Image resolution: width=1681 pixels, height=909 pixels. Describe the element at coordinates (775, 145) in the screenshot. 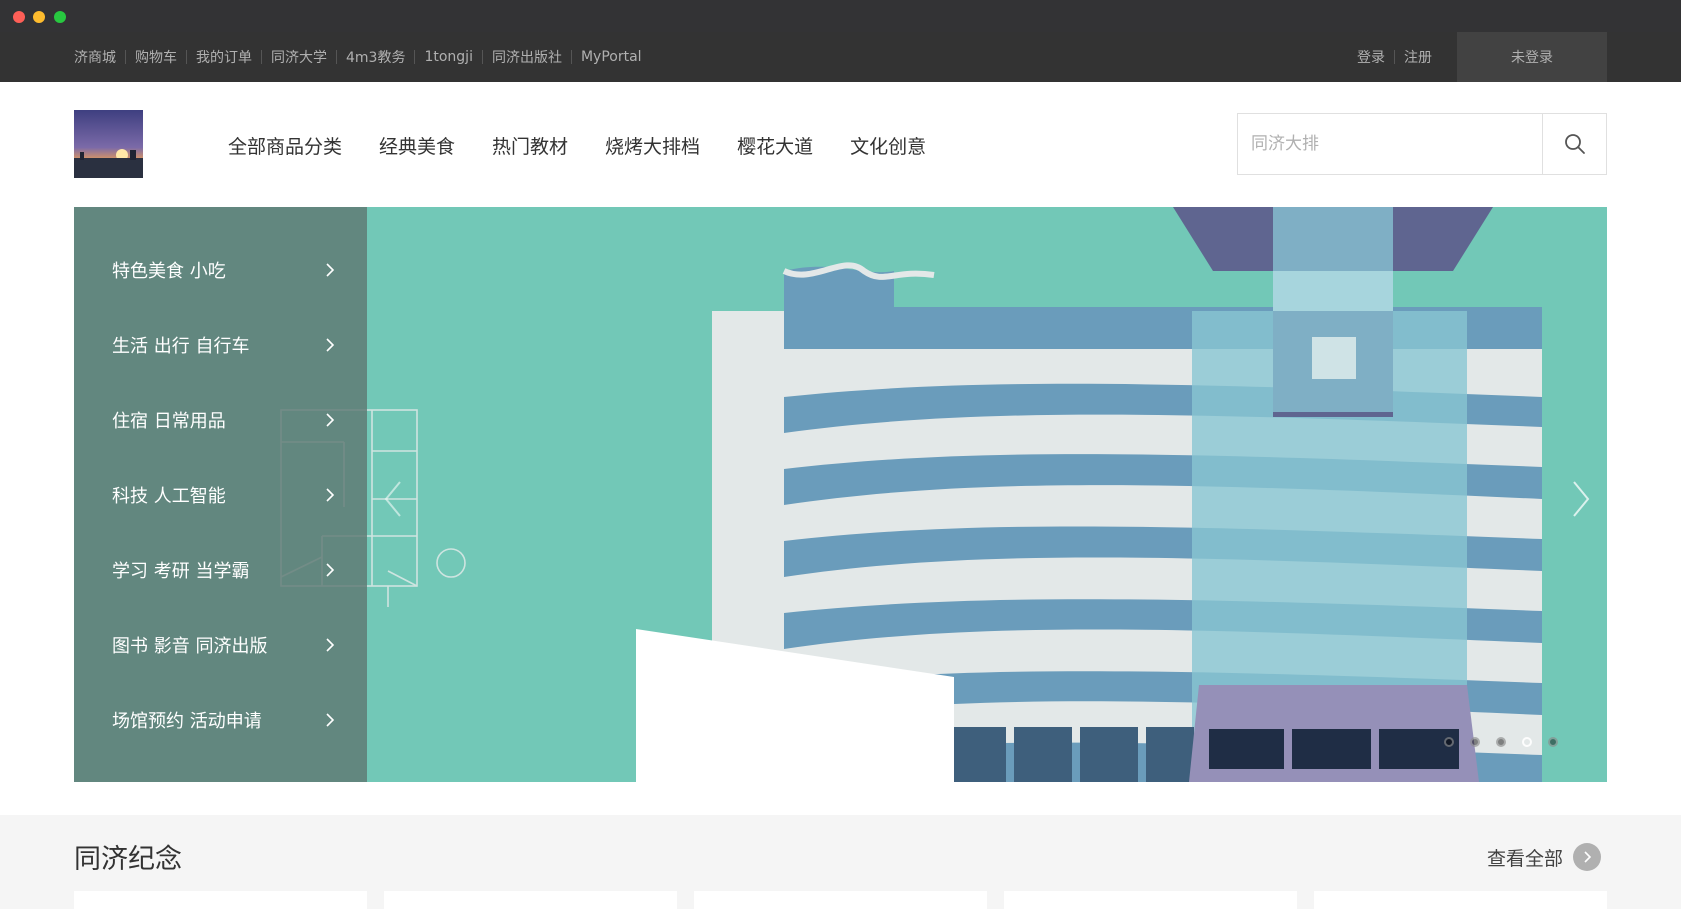

I see `nav-cherry-avenue: 樱花大道` at that location.